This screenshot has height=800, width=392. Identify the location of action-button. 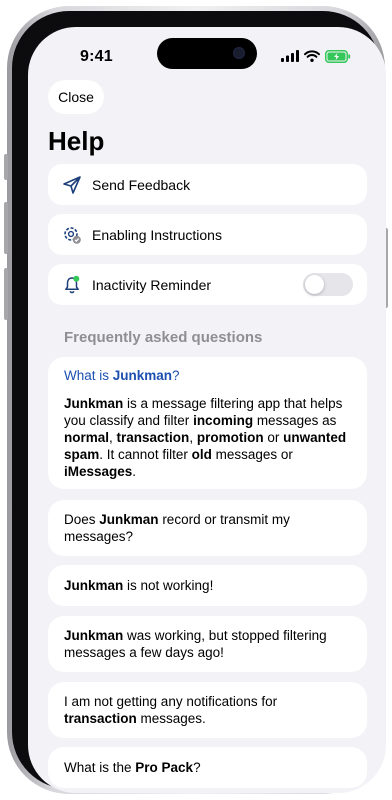
(6, 167).